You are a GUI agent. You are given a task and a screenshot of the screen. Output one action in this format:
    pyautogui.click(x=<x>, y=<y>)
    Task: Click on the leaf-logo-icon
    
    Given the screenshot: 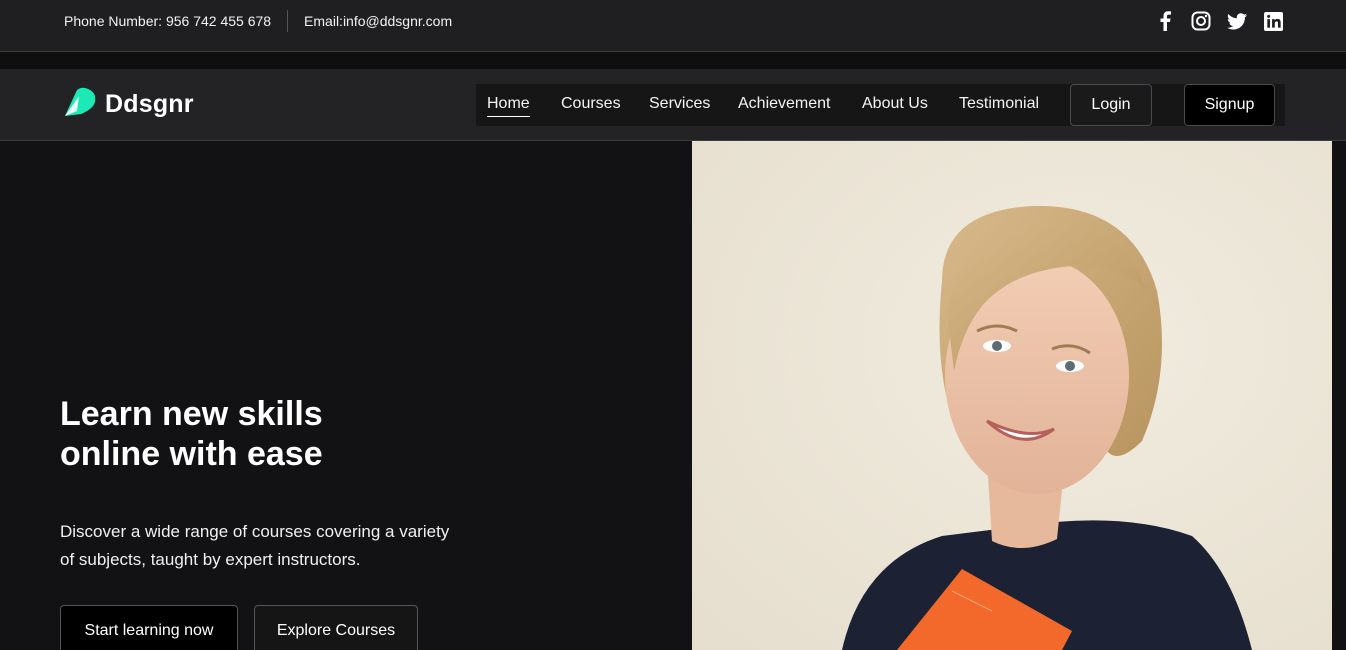 What is the action you would take?
    pyautogui.click(x=80, y=104)
    